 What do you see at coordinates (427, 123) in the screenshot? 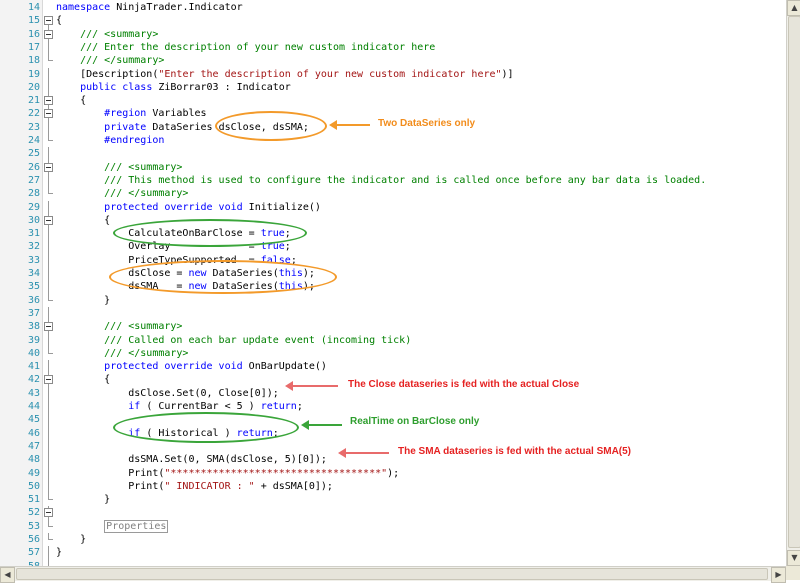
I see `annotation-two-dataseries: Two DataSeries only` at bounding box center [427, 123].